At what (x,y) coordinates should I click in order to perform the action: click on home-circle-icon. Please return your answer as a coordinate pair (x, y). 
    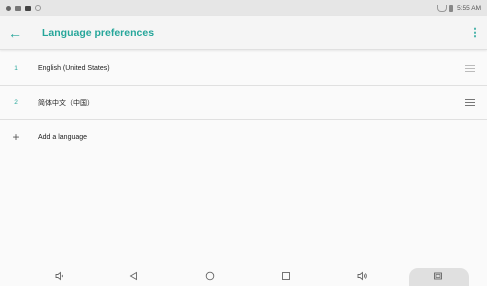
    Looking at the image, I should click on (210, 276).